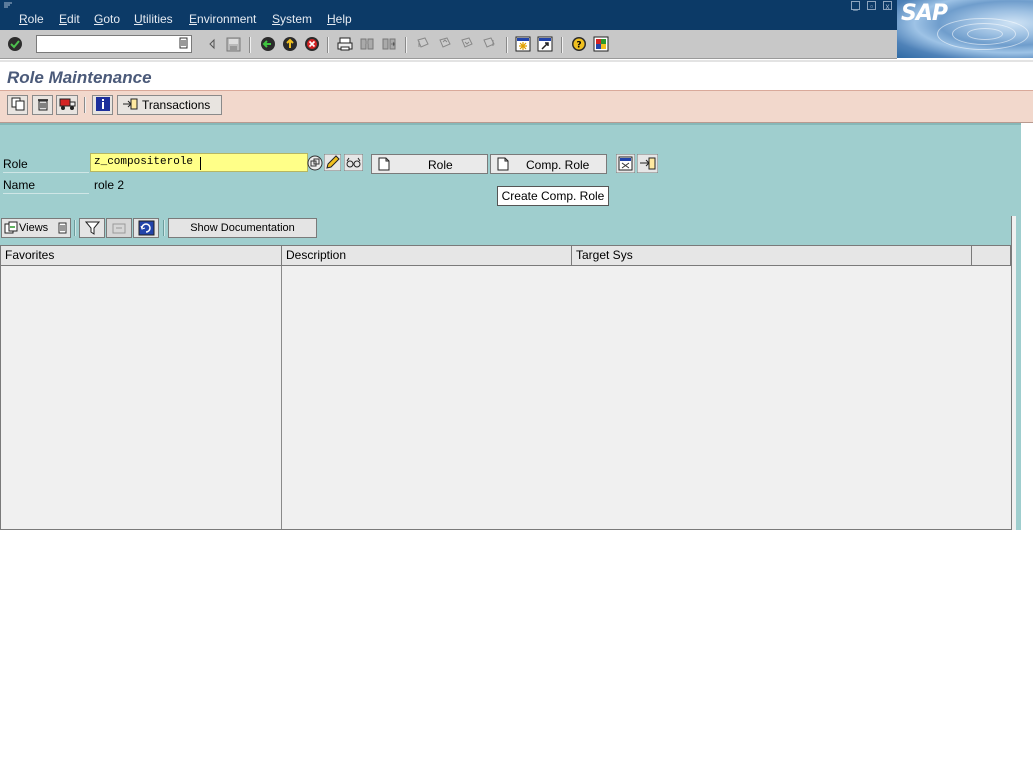 Image resolution: width=1033 pixels, height=760 pixels. I want to click on layout-icon, so click(601, 44).